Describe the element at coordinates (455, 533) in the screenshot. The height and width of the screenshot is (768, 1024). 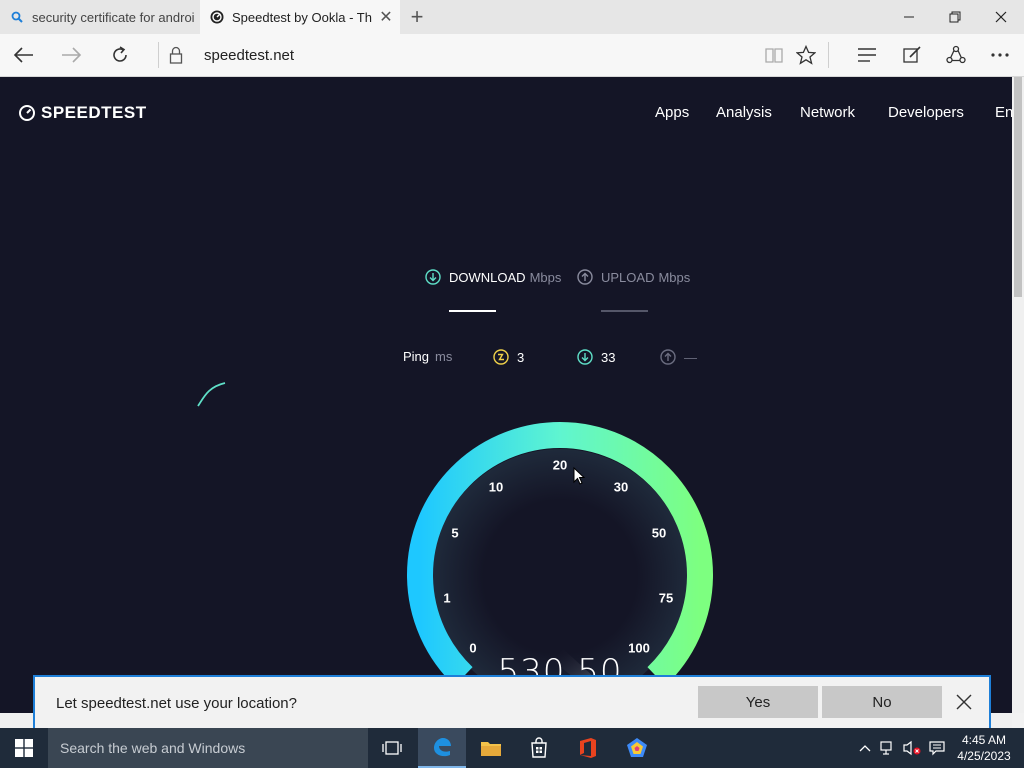
I see `gauge-tick: 5` at that location.